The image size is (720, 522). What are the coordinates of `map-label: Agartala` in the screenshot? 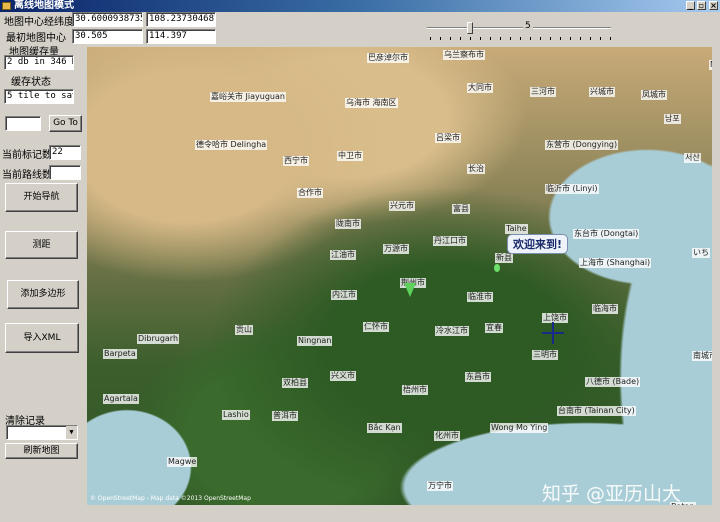 It's located at (121, 399).